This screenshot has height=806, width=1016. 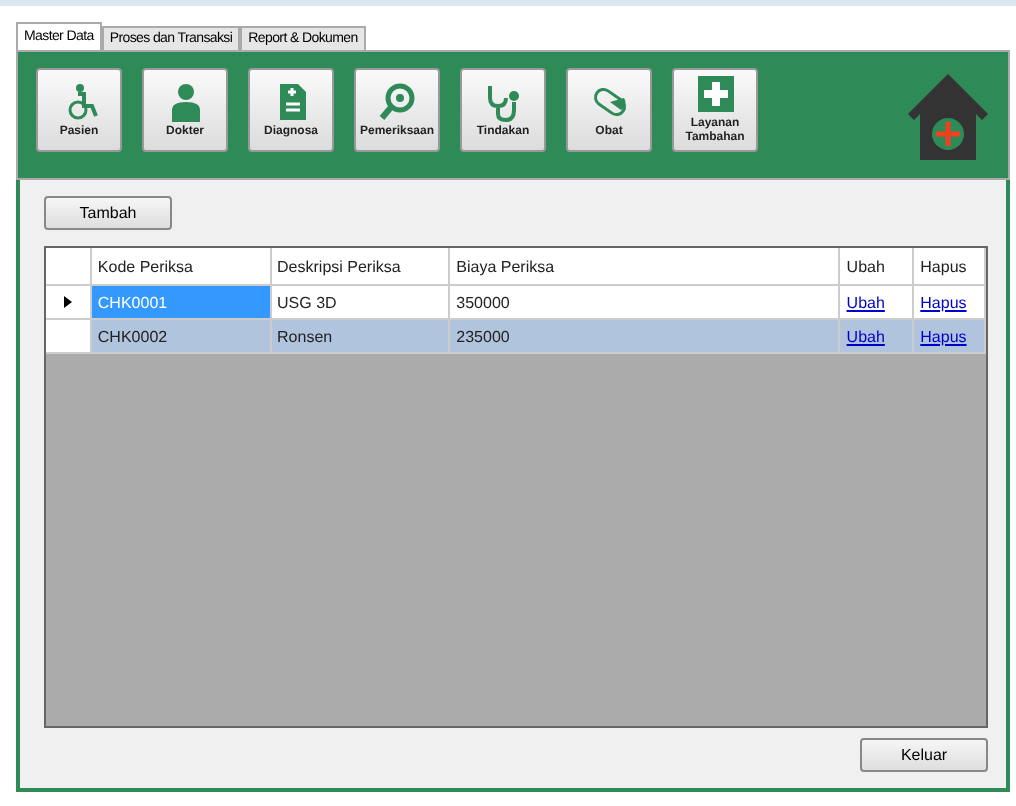 What do you see at coordinates (181, 302) in the screenshot?
I see `table-cell: CHK0001` at bounding box center [181, 302].